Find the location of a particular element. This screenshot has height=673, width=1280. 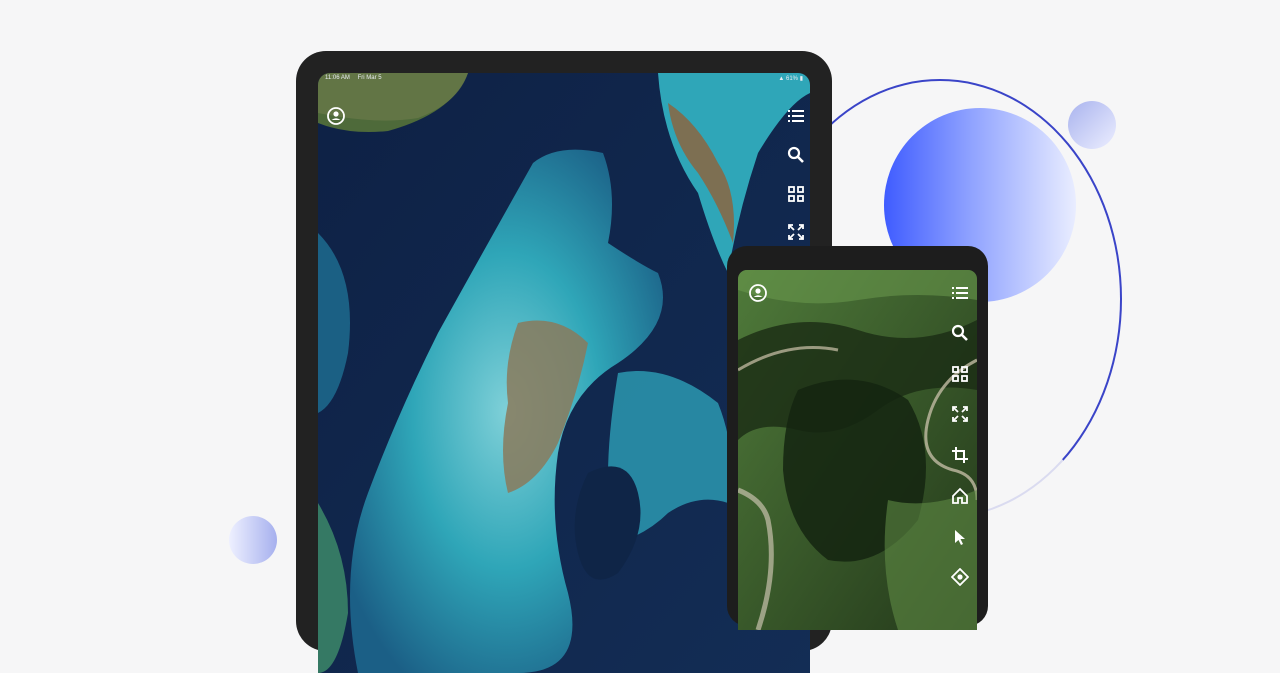

battery-icon: ▮ is located at coordinates (801, 79).